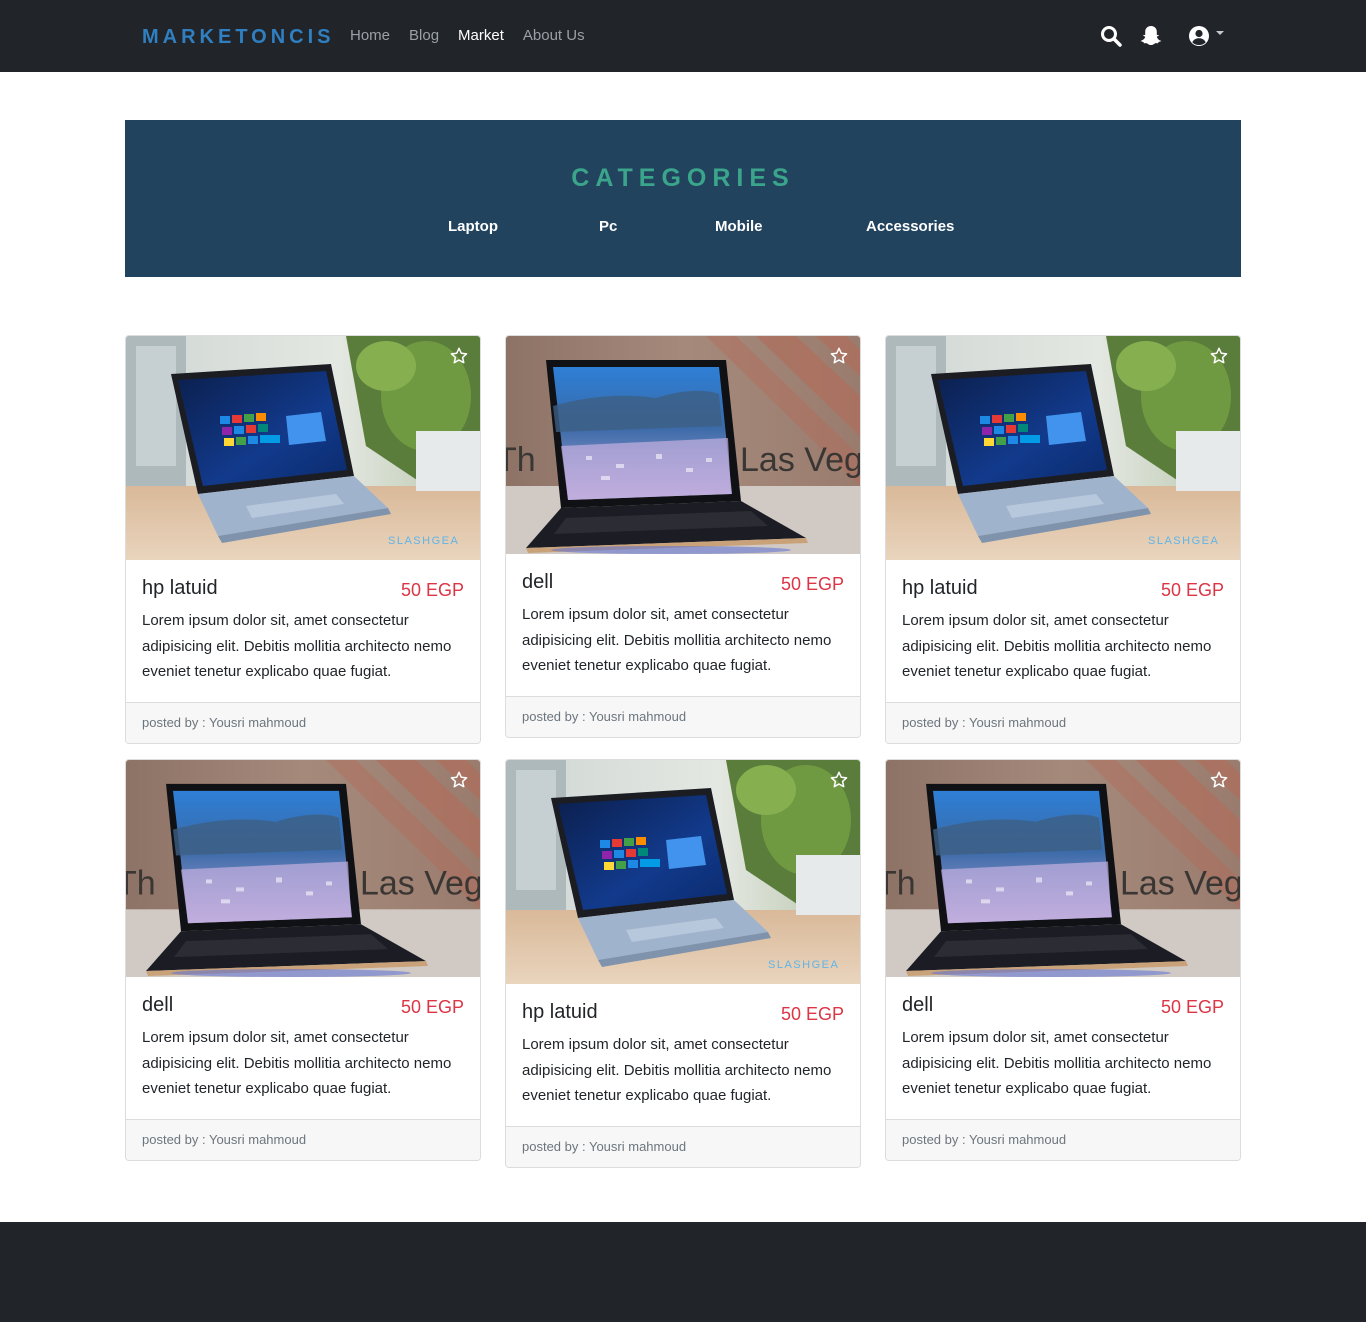 The width and height of the screenshot is (1366, 1322). What do you see at coordinates (481, 36) in the screenshot?
I see `nav-link-market: Market` at bounding box center [481, 36].